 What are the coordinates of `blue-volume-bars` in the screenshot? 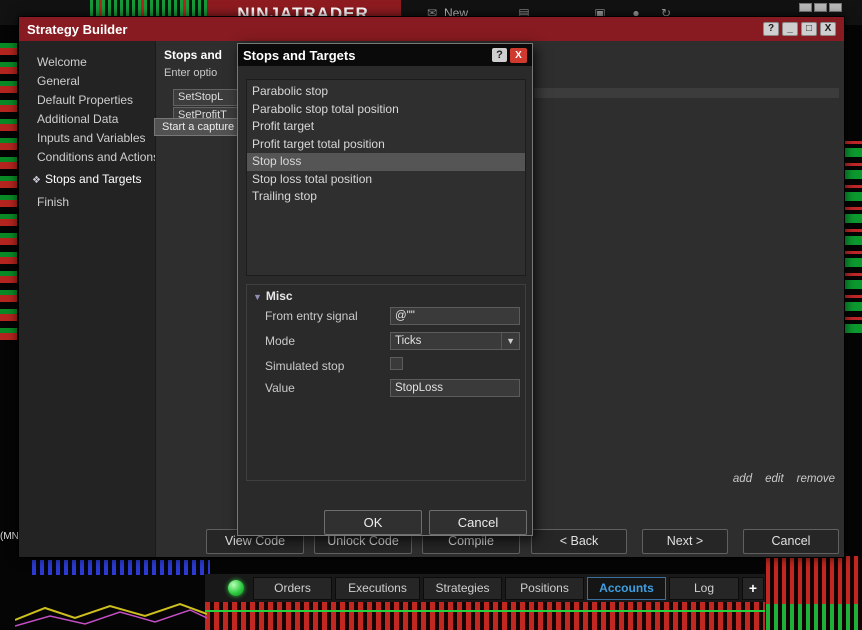 It's located at (121, 567).